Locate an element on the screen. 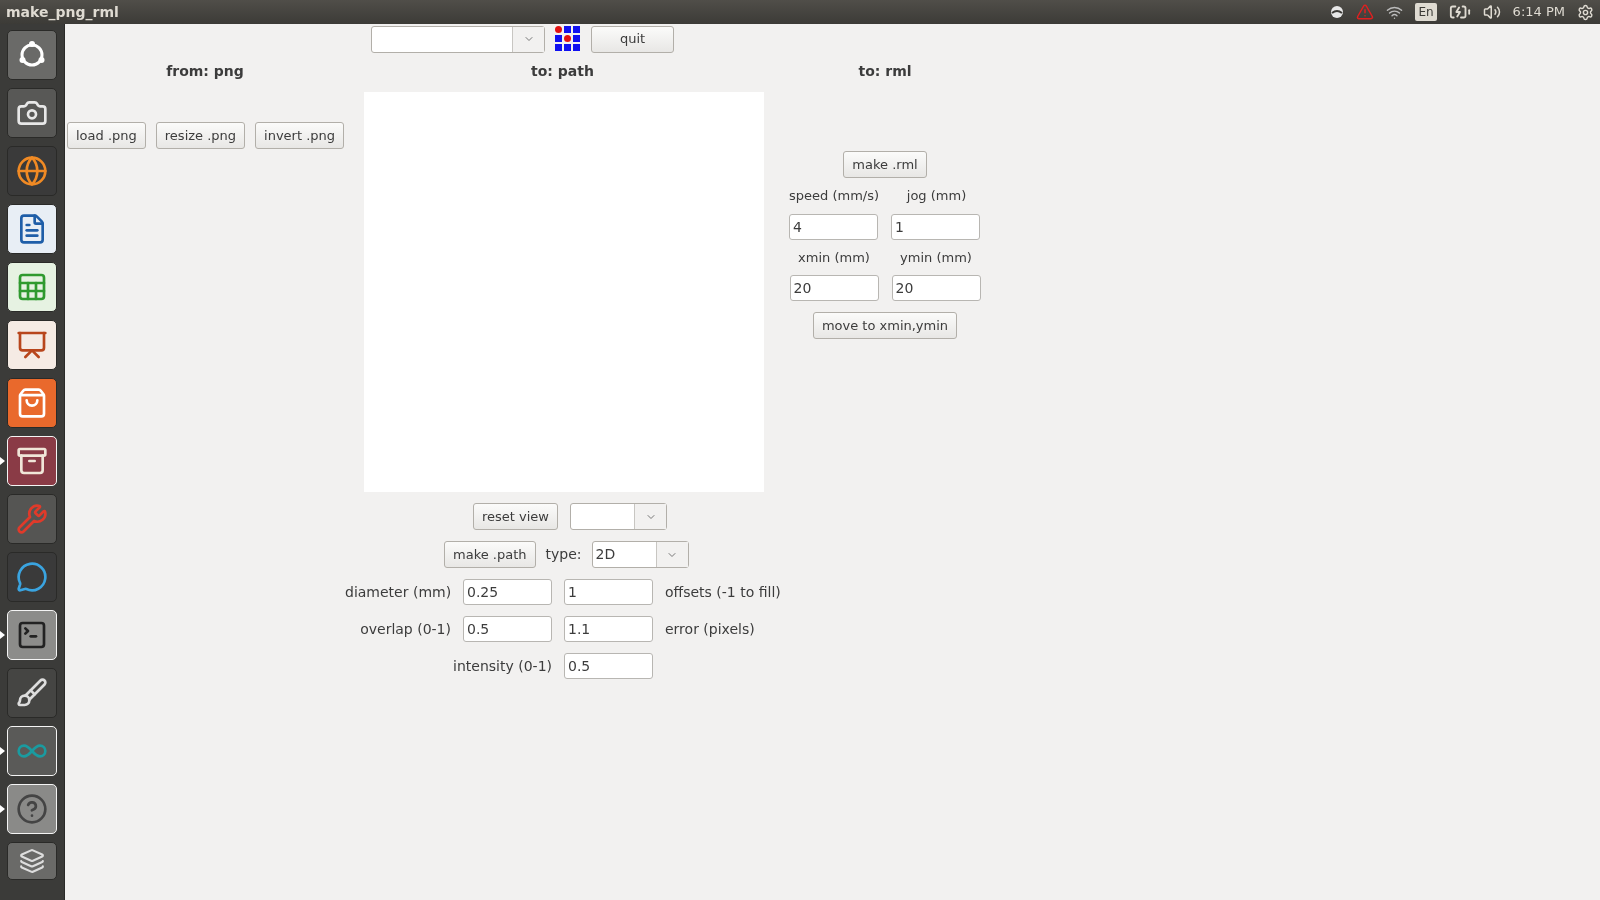 Image resolution: width=1600 pixels, height=900 pixels. shopping-bag-icon is located at coordinates (32, 403).